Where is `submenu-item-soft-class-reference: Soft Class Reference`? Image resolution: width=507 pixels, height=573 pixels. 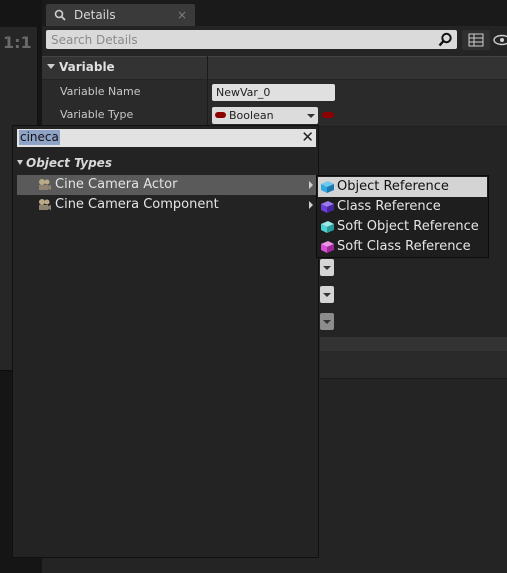
submenu-item-soft-class-reference: Soft Class Reference is located at coordinates (402, 247).